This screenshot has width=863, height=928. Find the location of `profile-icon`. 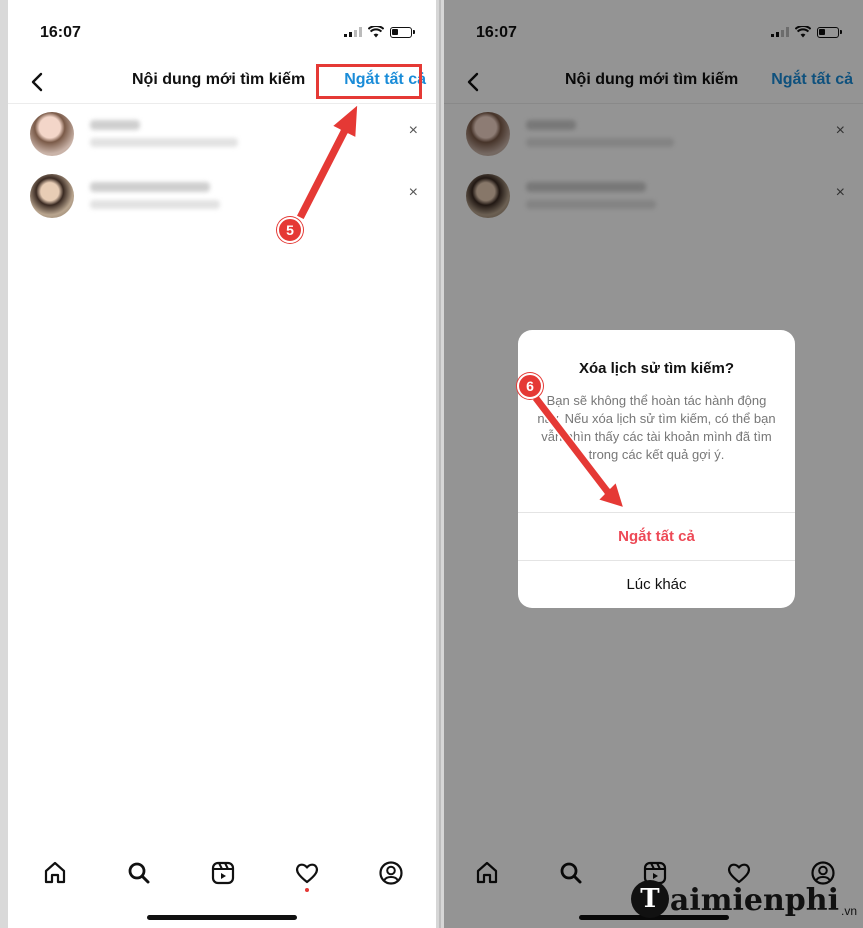

profile-icon is located at coordinates (391, 873).